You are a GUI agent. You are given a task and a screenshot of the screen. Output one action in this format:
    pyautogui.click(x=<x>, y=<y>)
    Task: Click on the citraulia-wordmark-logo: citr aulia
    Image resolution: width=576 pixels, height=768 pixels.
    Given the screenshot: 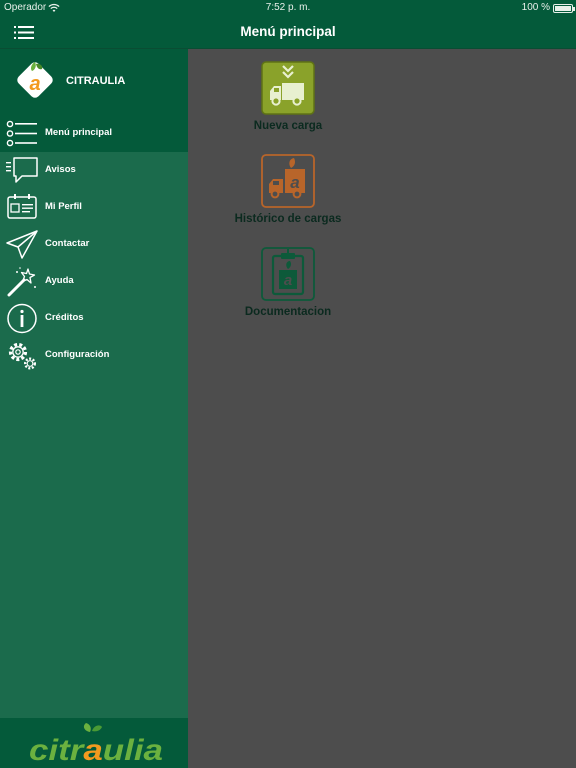 What is the action you would take?
    pyautogui.click(x=96, y=744)
    